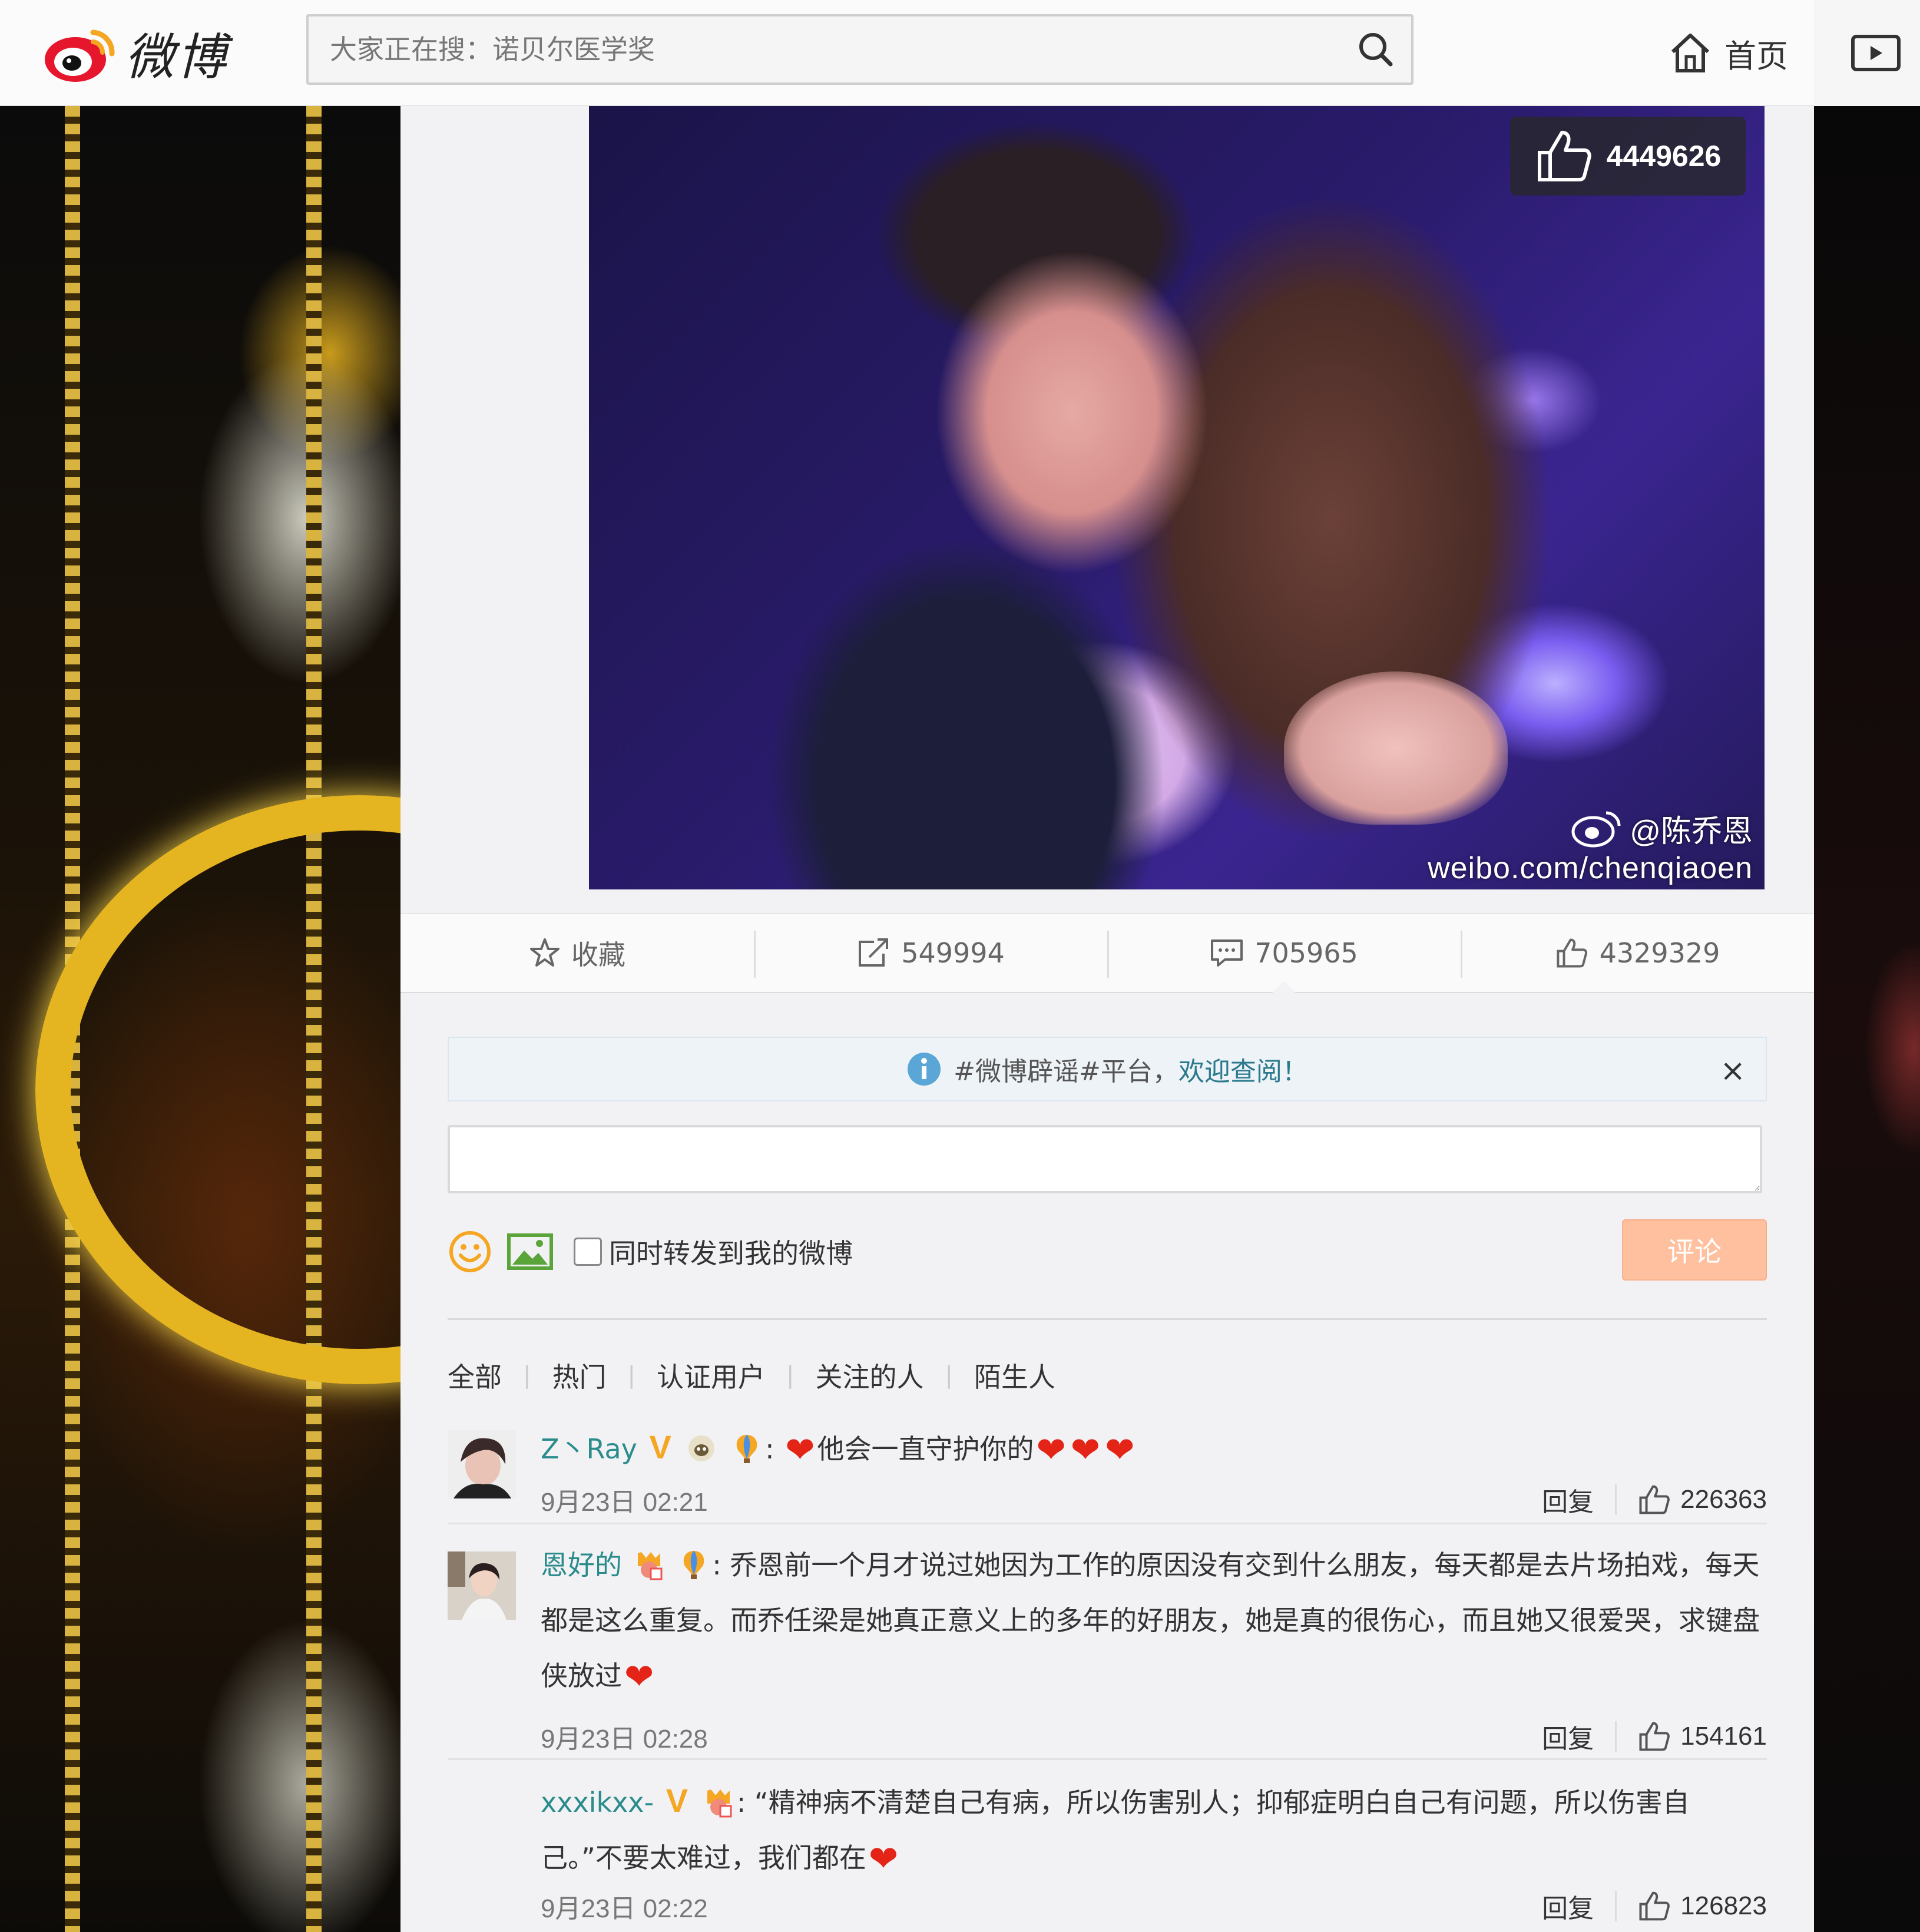 This screenshot has width=1920, height=1932. Describe the element at coordinates (1692, 832) in the screenshot. I see `watermark-handle: @陈乔恩` at that location.